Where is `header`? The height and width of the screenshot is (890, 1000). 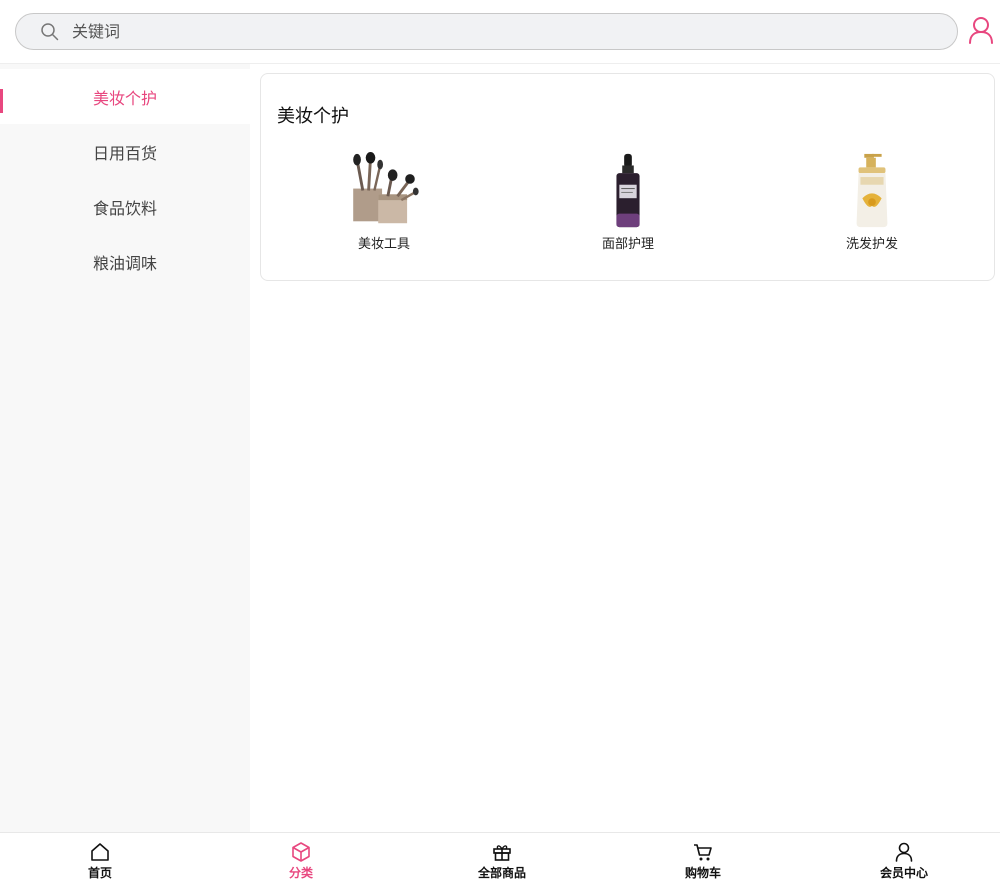
header is located at coordinates (500, 32).